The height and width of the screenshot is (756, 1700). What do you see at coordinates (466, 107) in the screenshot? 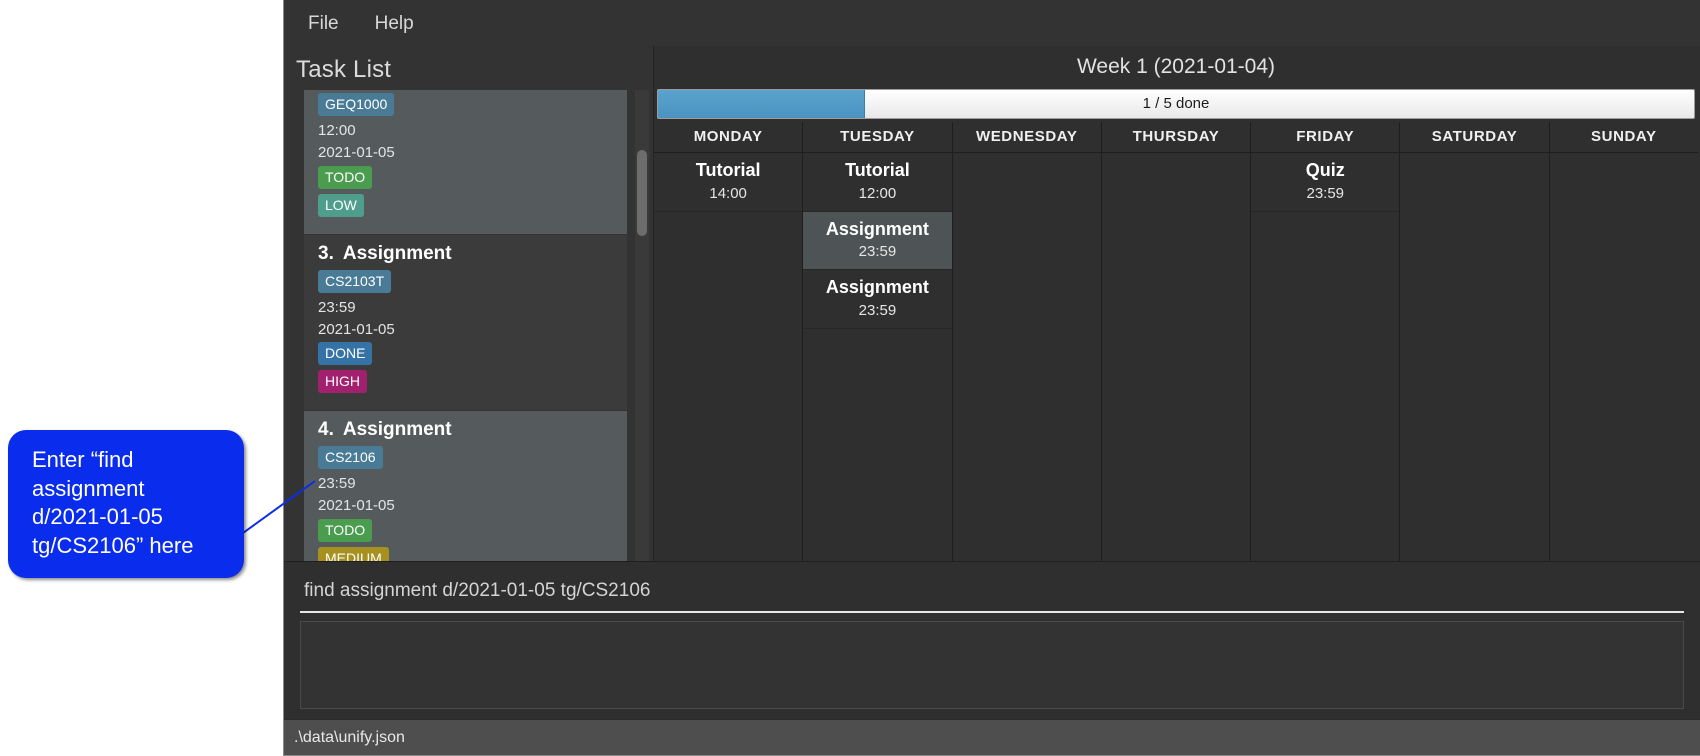
I see `module-tag-row: GEQ1000` at bounding box center [466, 107].